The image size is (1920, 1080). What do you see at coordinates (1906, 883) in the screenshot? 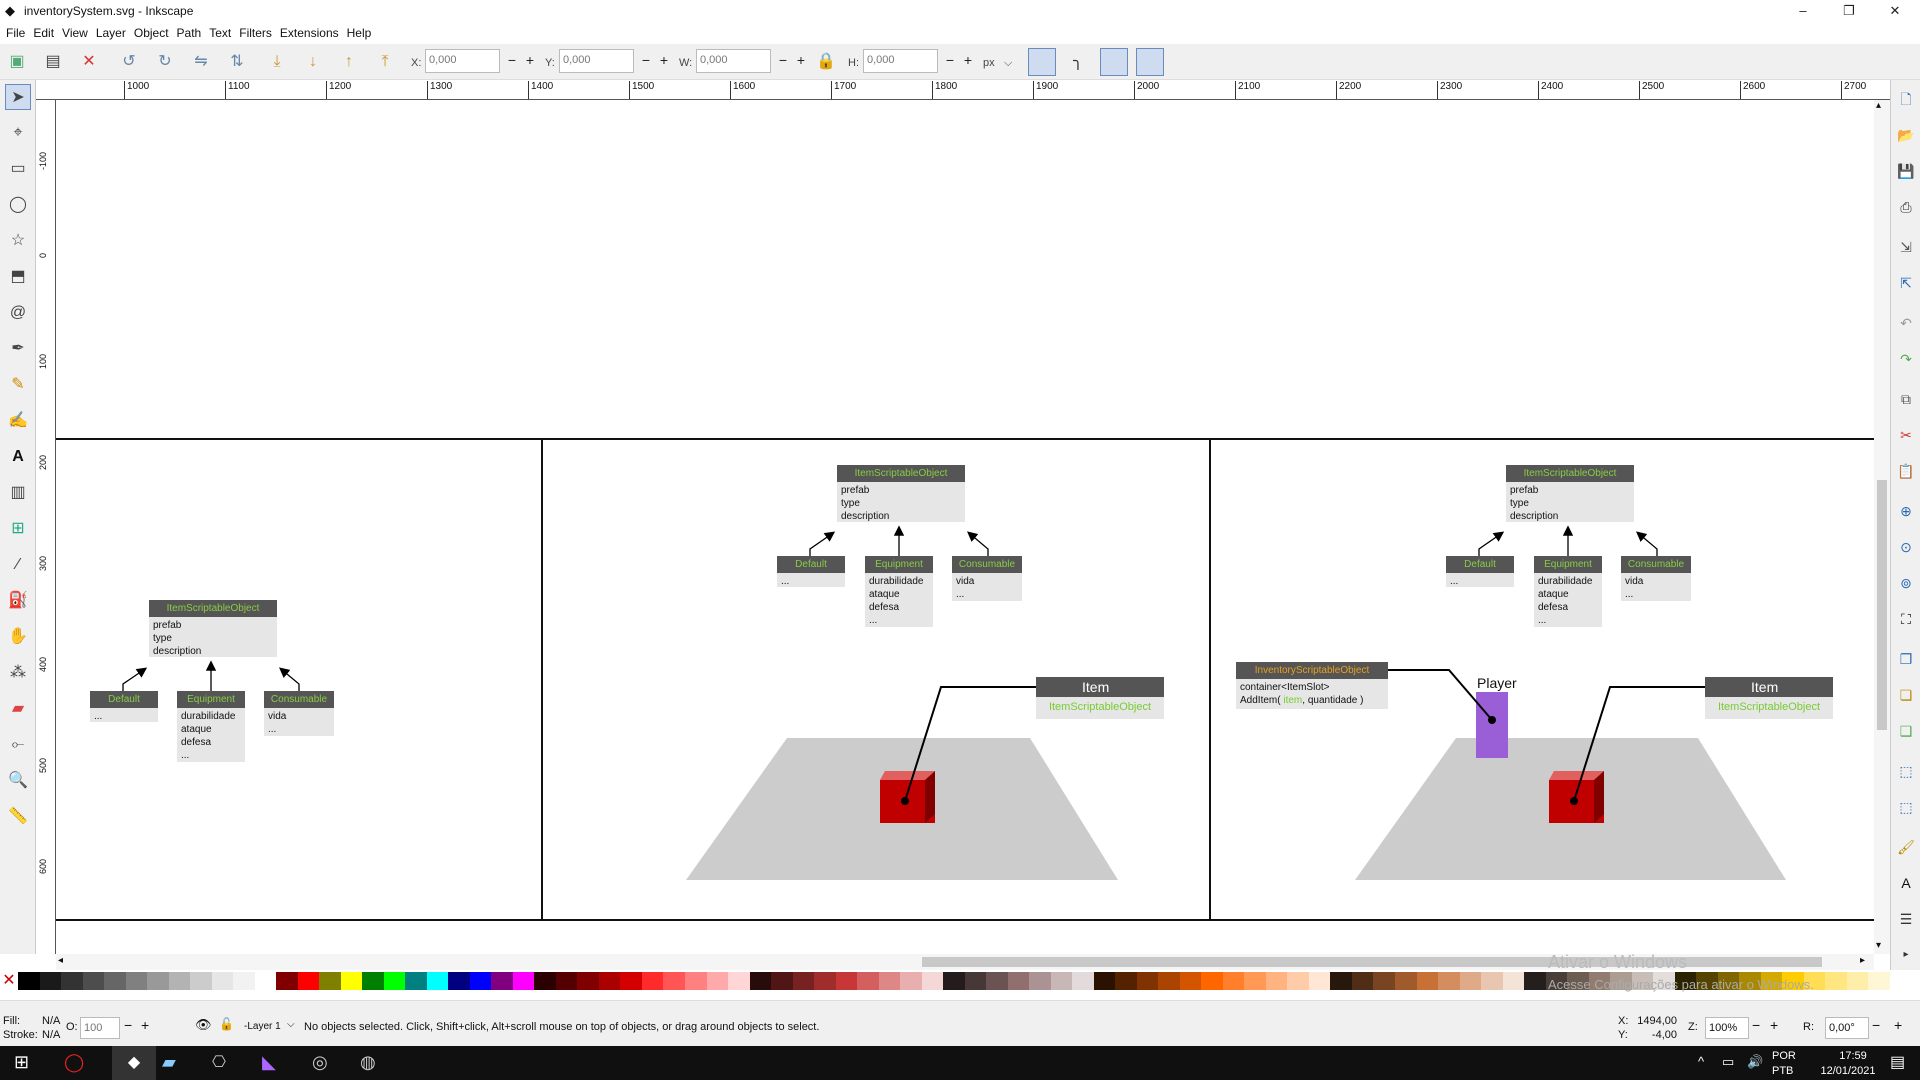
I see `text-font-icon: A` at bounding box center [1906, 883].